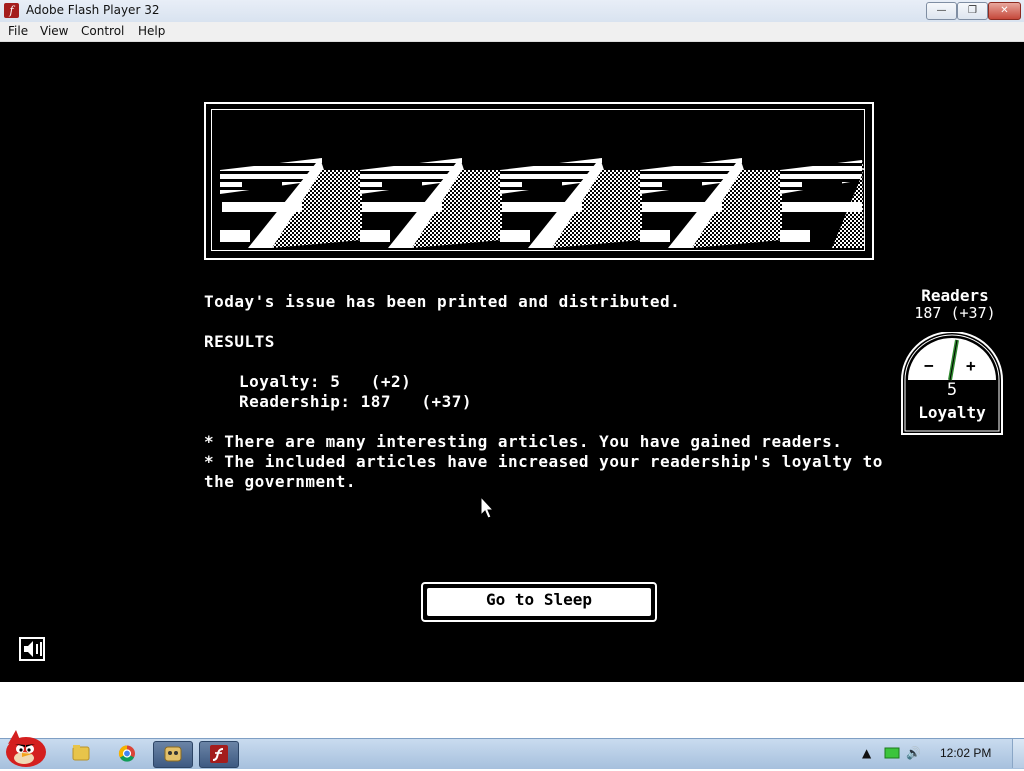 Image resolution: width=1024 pixels, height=771 pixels. I want to click on angry-birds-start-icon, so click(26, 748).